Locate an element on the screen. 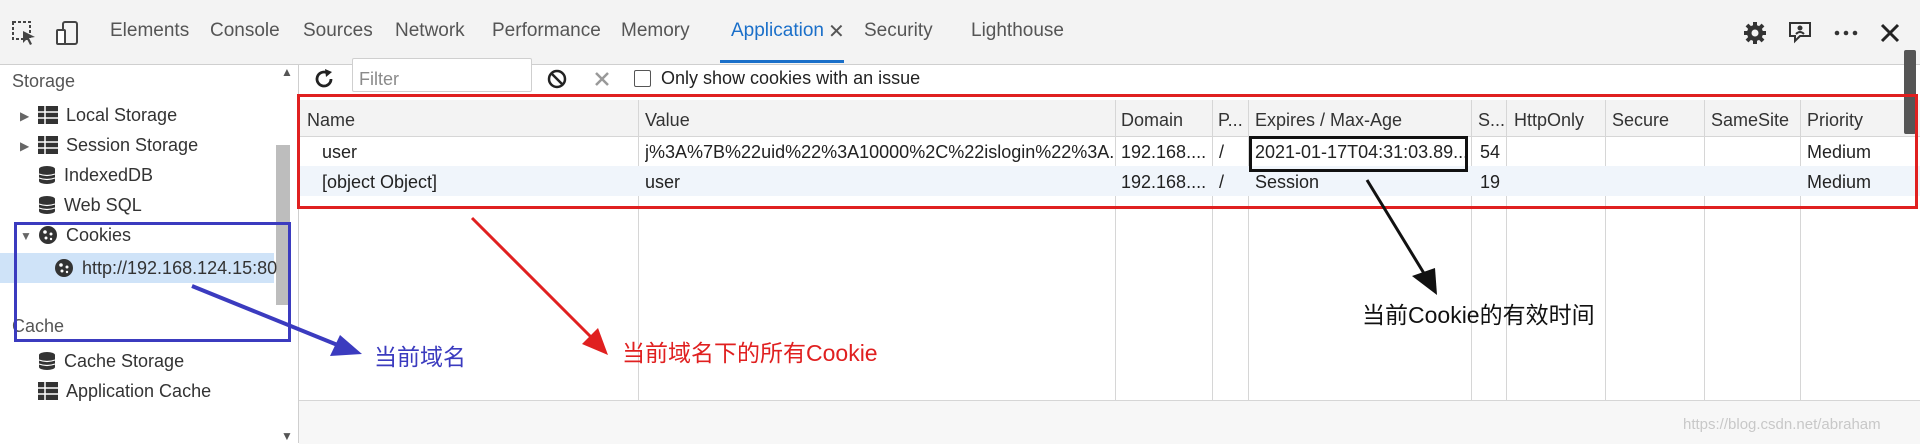 Image resolution: width=1920 pixels, height=444 pixels. annotation-domain-label: 当前域名 is located at coordinates (420, 357).